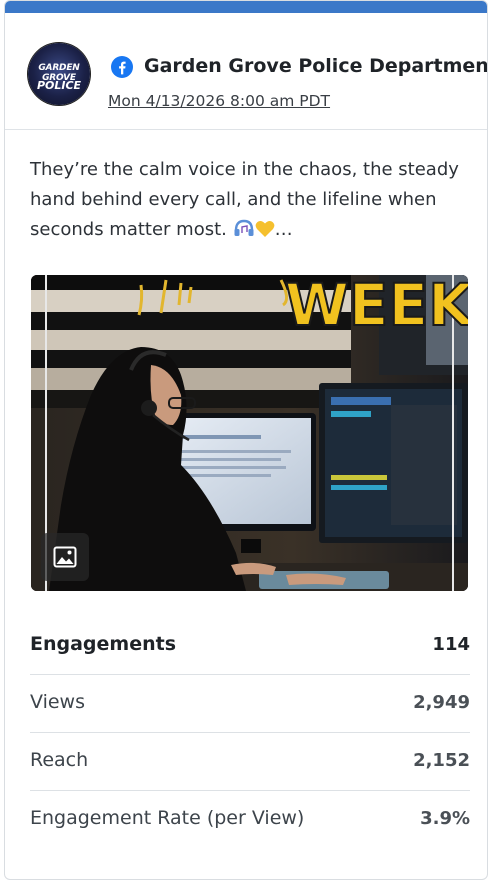 This screenshot has height=884, width=491. What do you see at coordinates (441, 760) in the screenshot?
I see `stats-value: 2,152` at bounding box center [441, 760].